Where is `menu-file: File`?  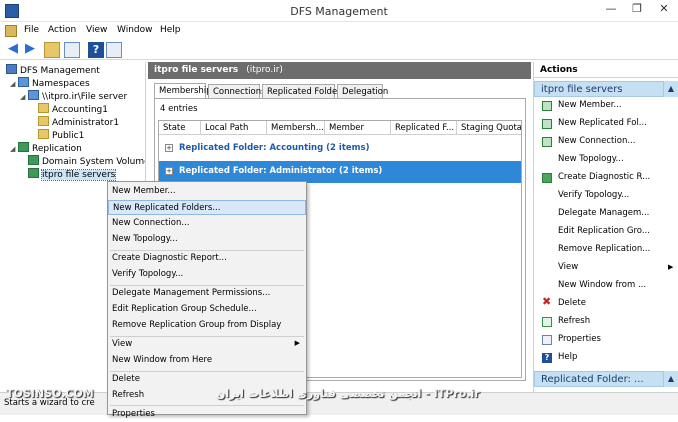 menu-file: File is located at coordinates (31, 30).